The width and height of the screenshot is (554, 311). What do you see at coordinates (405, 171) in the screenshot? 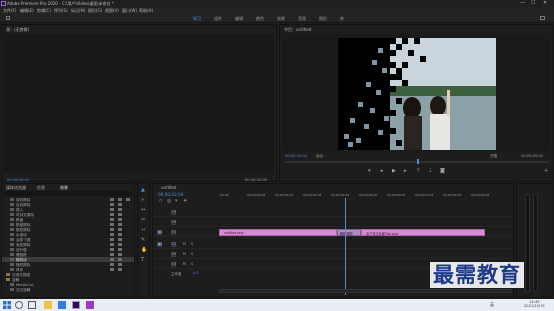
I see `step-forward-button: ▸` at bounding box center [405, 171].